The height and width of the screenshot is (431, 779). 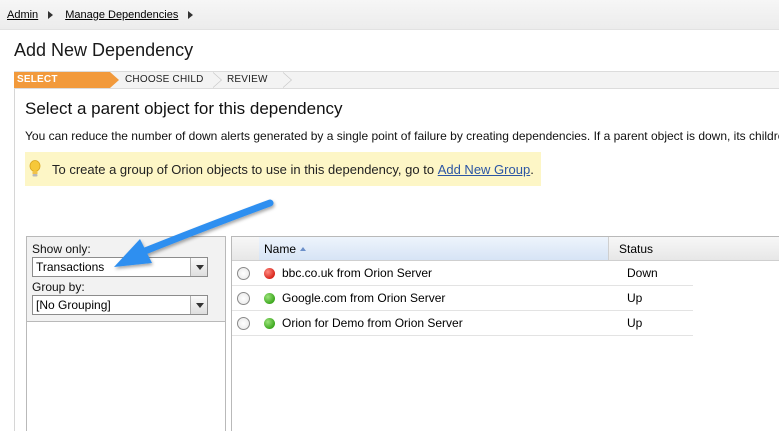 What do you see at coordinates (357, 273) in the screenshot?
I see `row-name: bbc.co.uk from Orion Server` at bounding box center [357, 273].